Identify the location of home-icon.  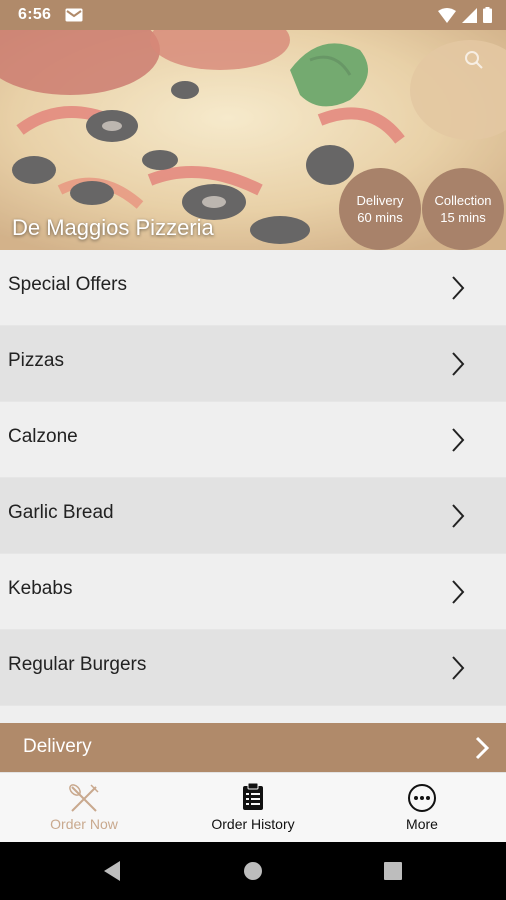
(253, 873).